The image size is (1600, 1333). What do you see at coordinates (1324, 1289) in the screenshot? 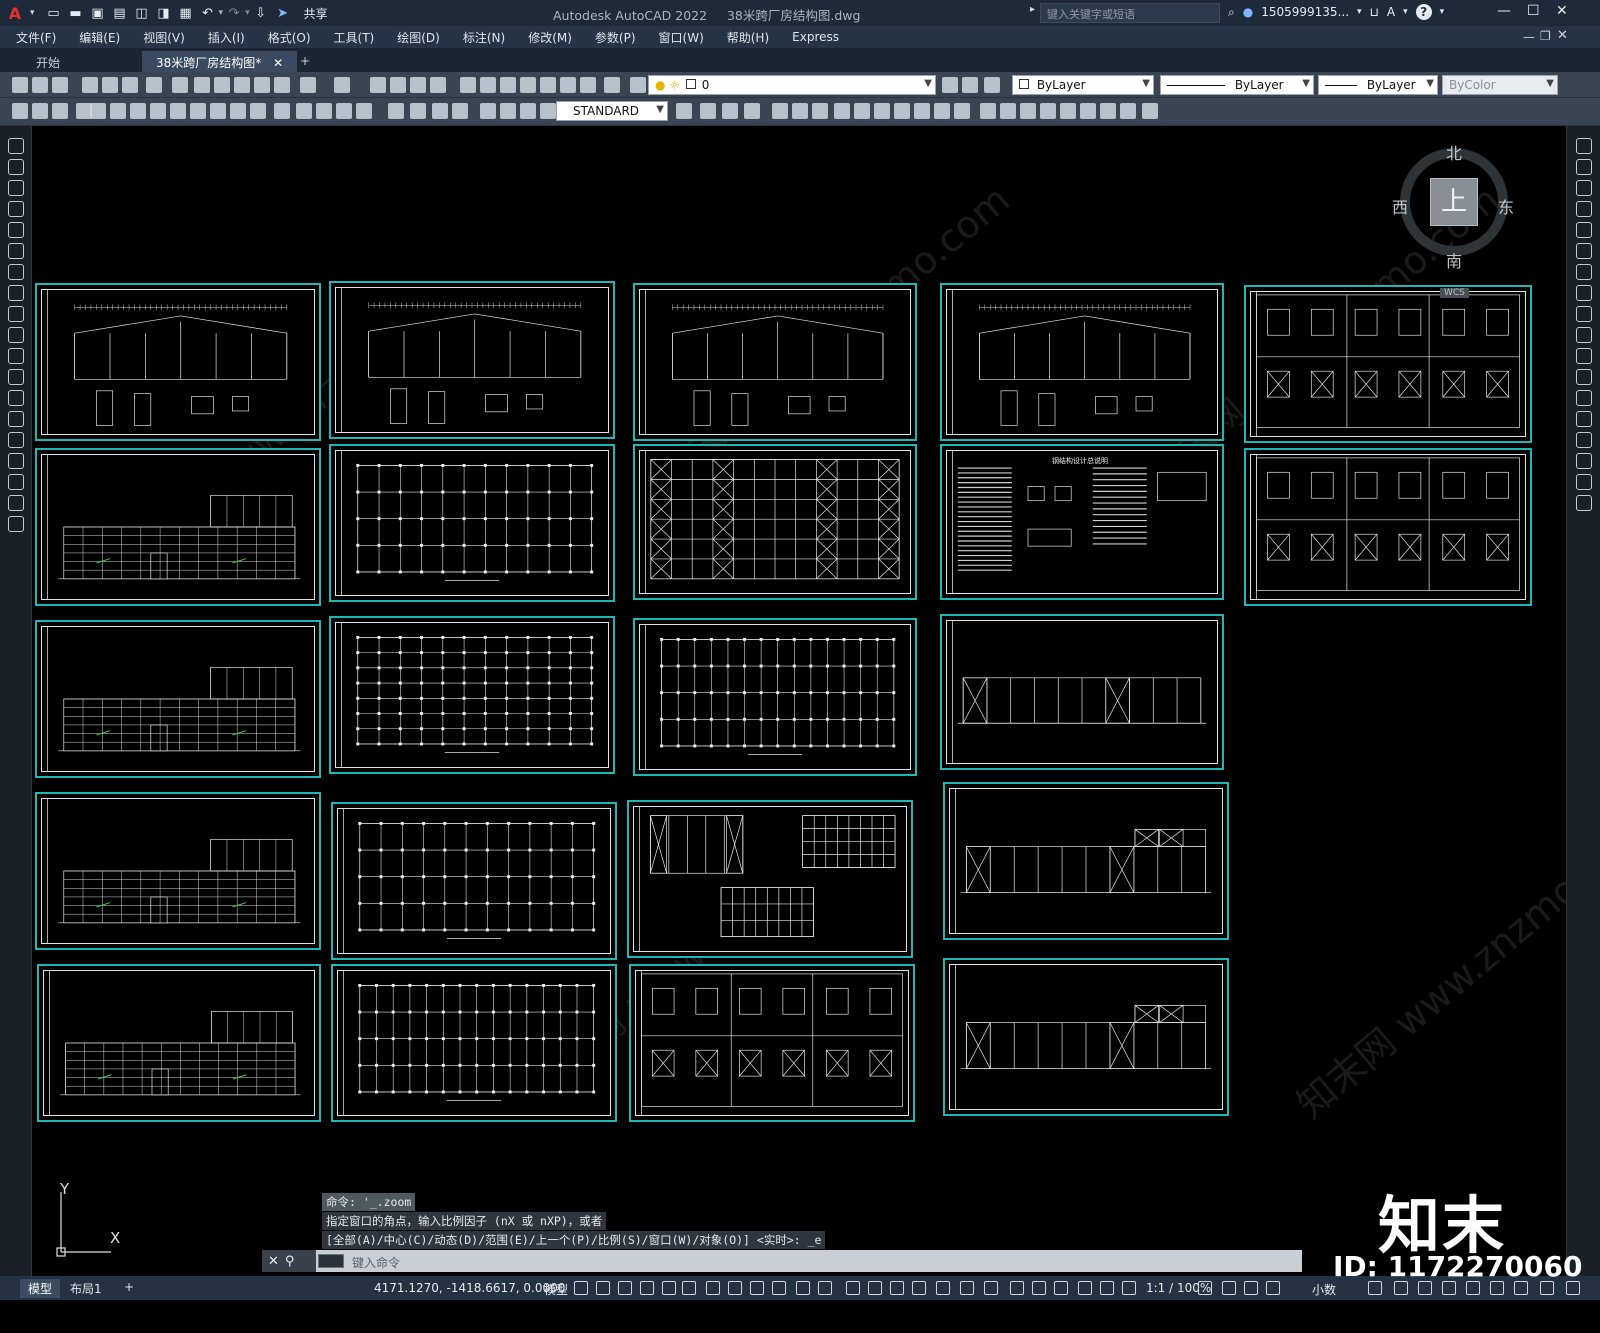
I see `units-label: 小数` at bounding box center [1324, 1289].